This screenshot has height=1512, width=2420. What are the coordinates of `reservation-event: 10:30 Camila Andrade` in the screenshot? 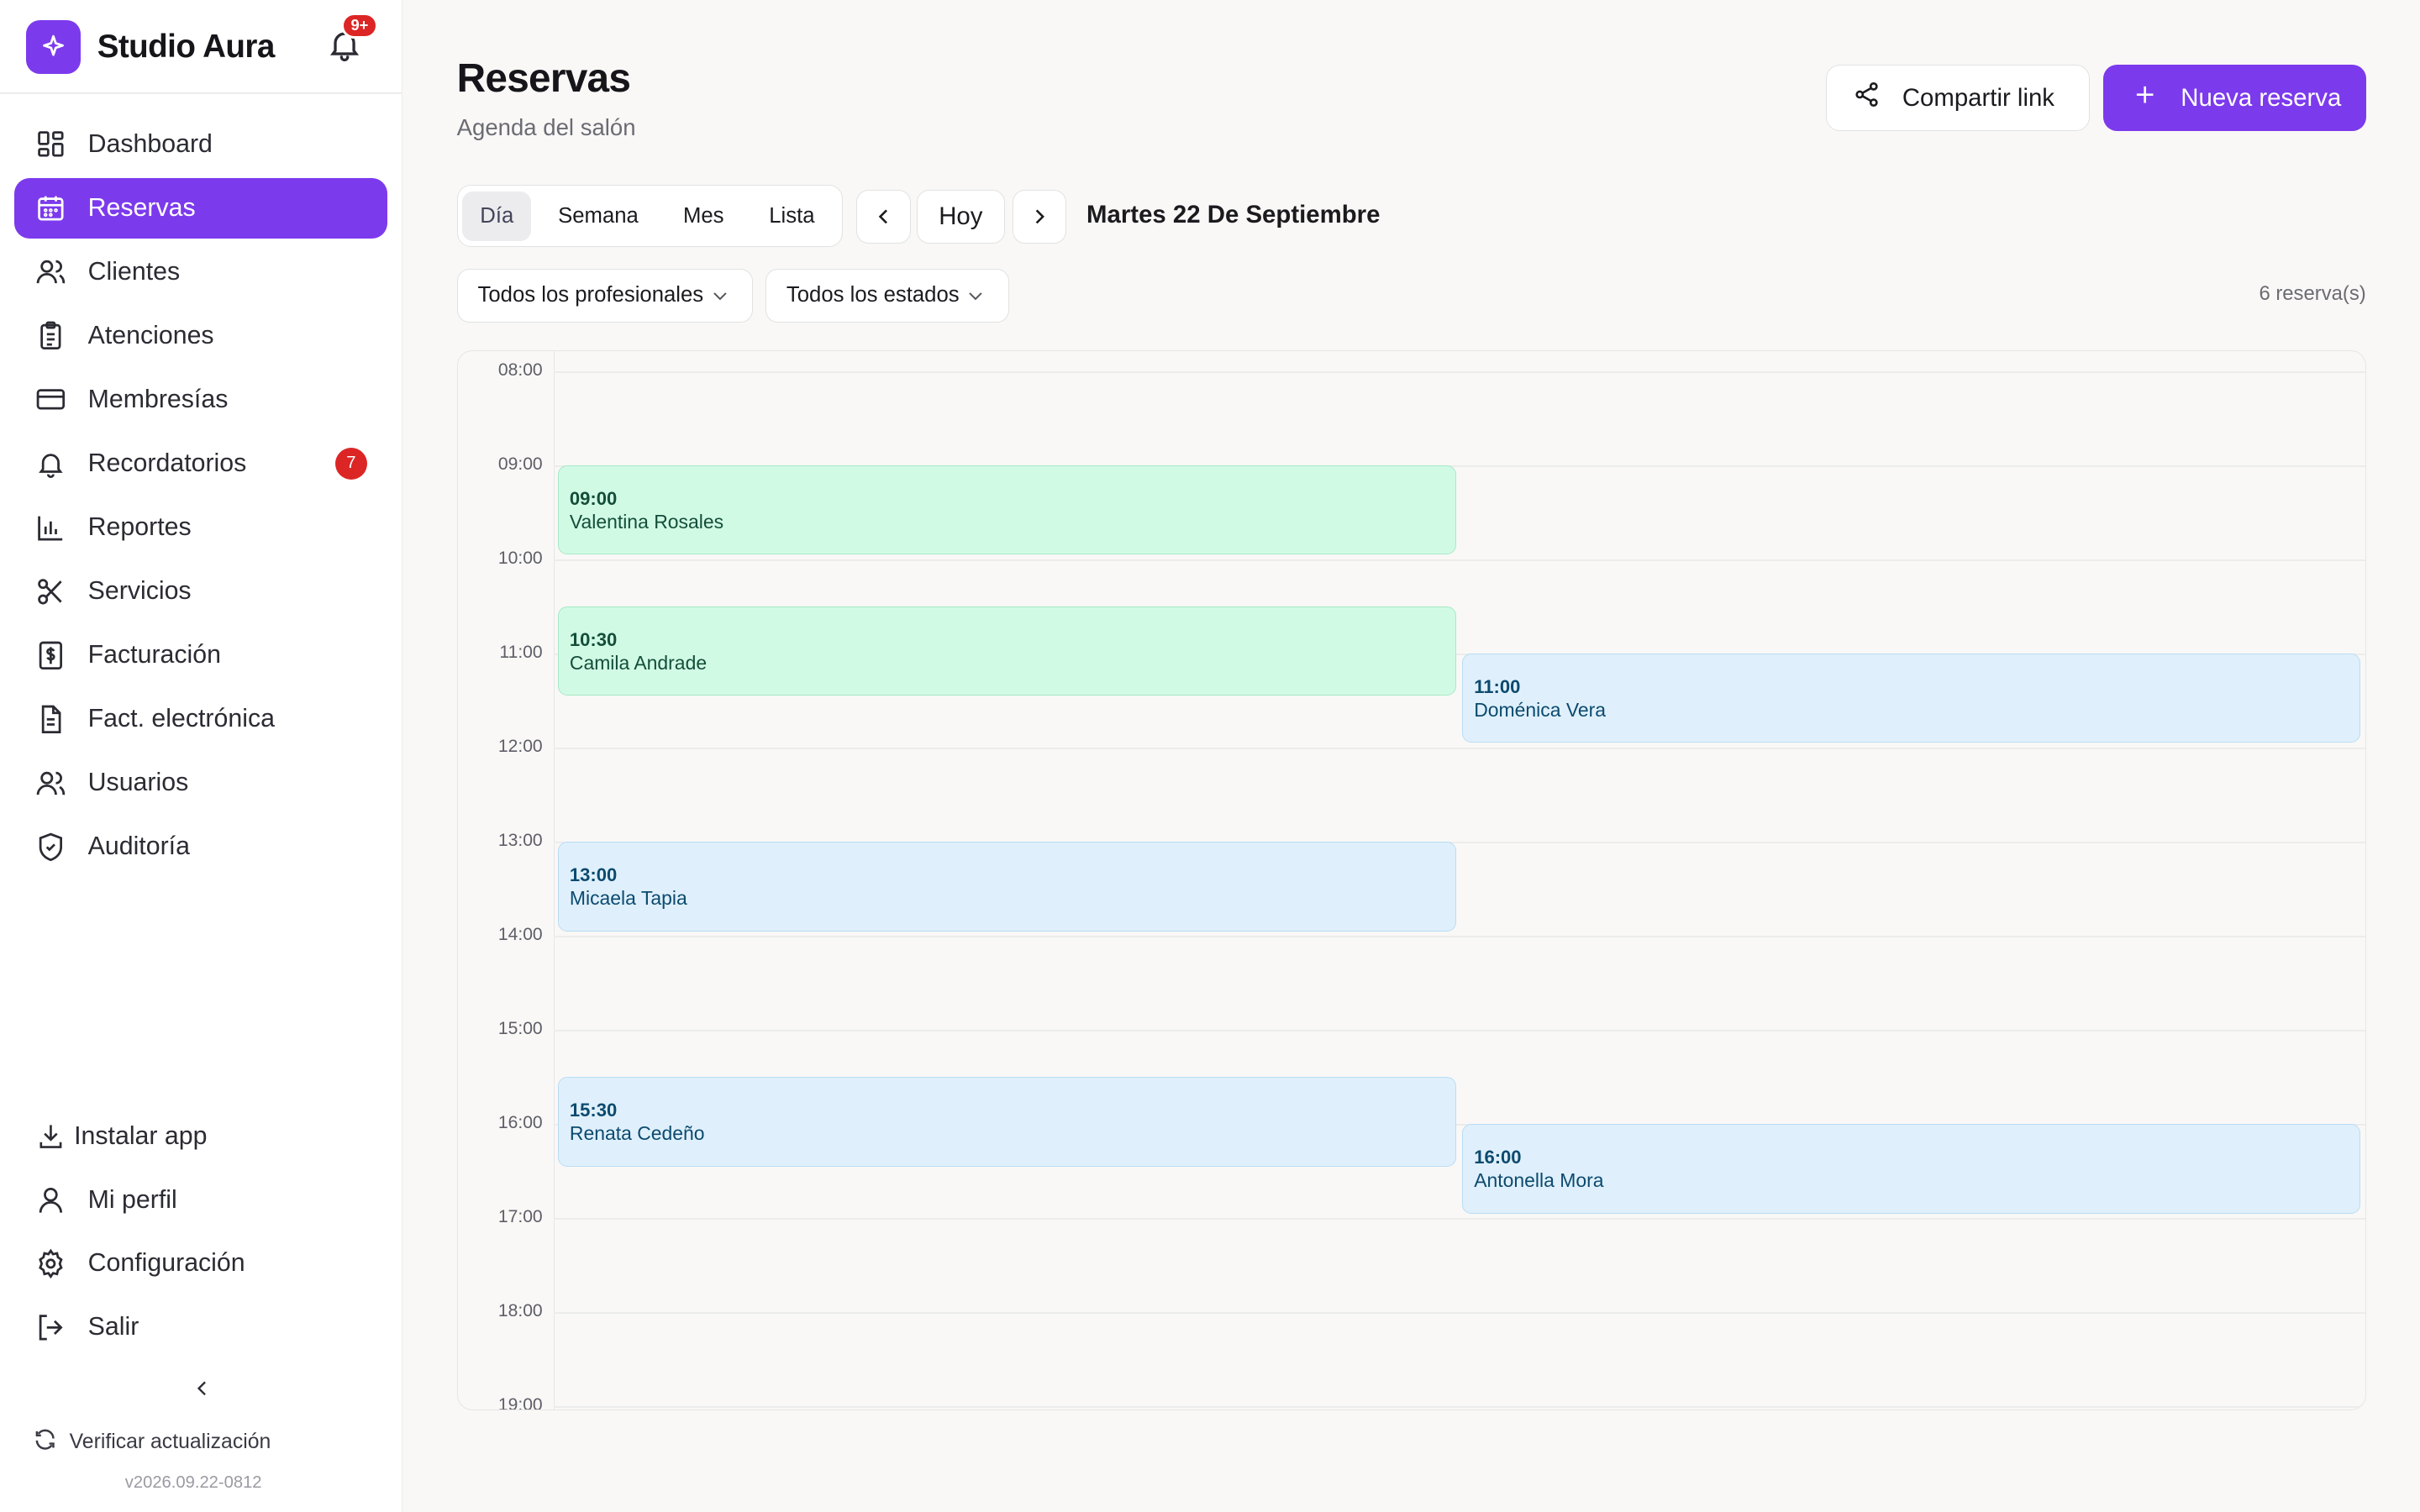 It's located at (1007, 651).